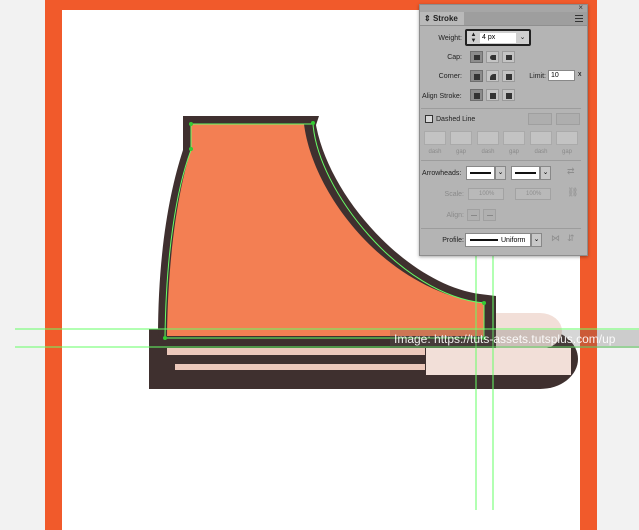 The height and width of the screenshot is (530, 639). I want to click on sole-light-round, so click(555, 361).